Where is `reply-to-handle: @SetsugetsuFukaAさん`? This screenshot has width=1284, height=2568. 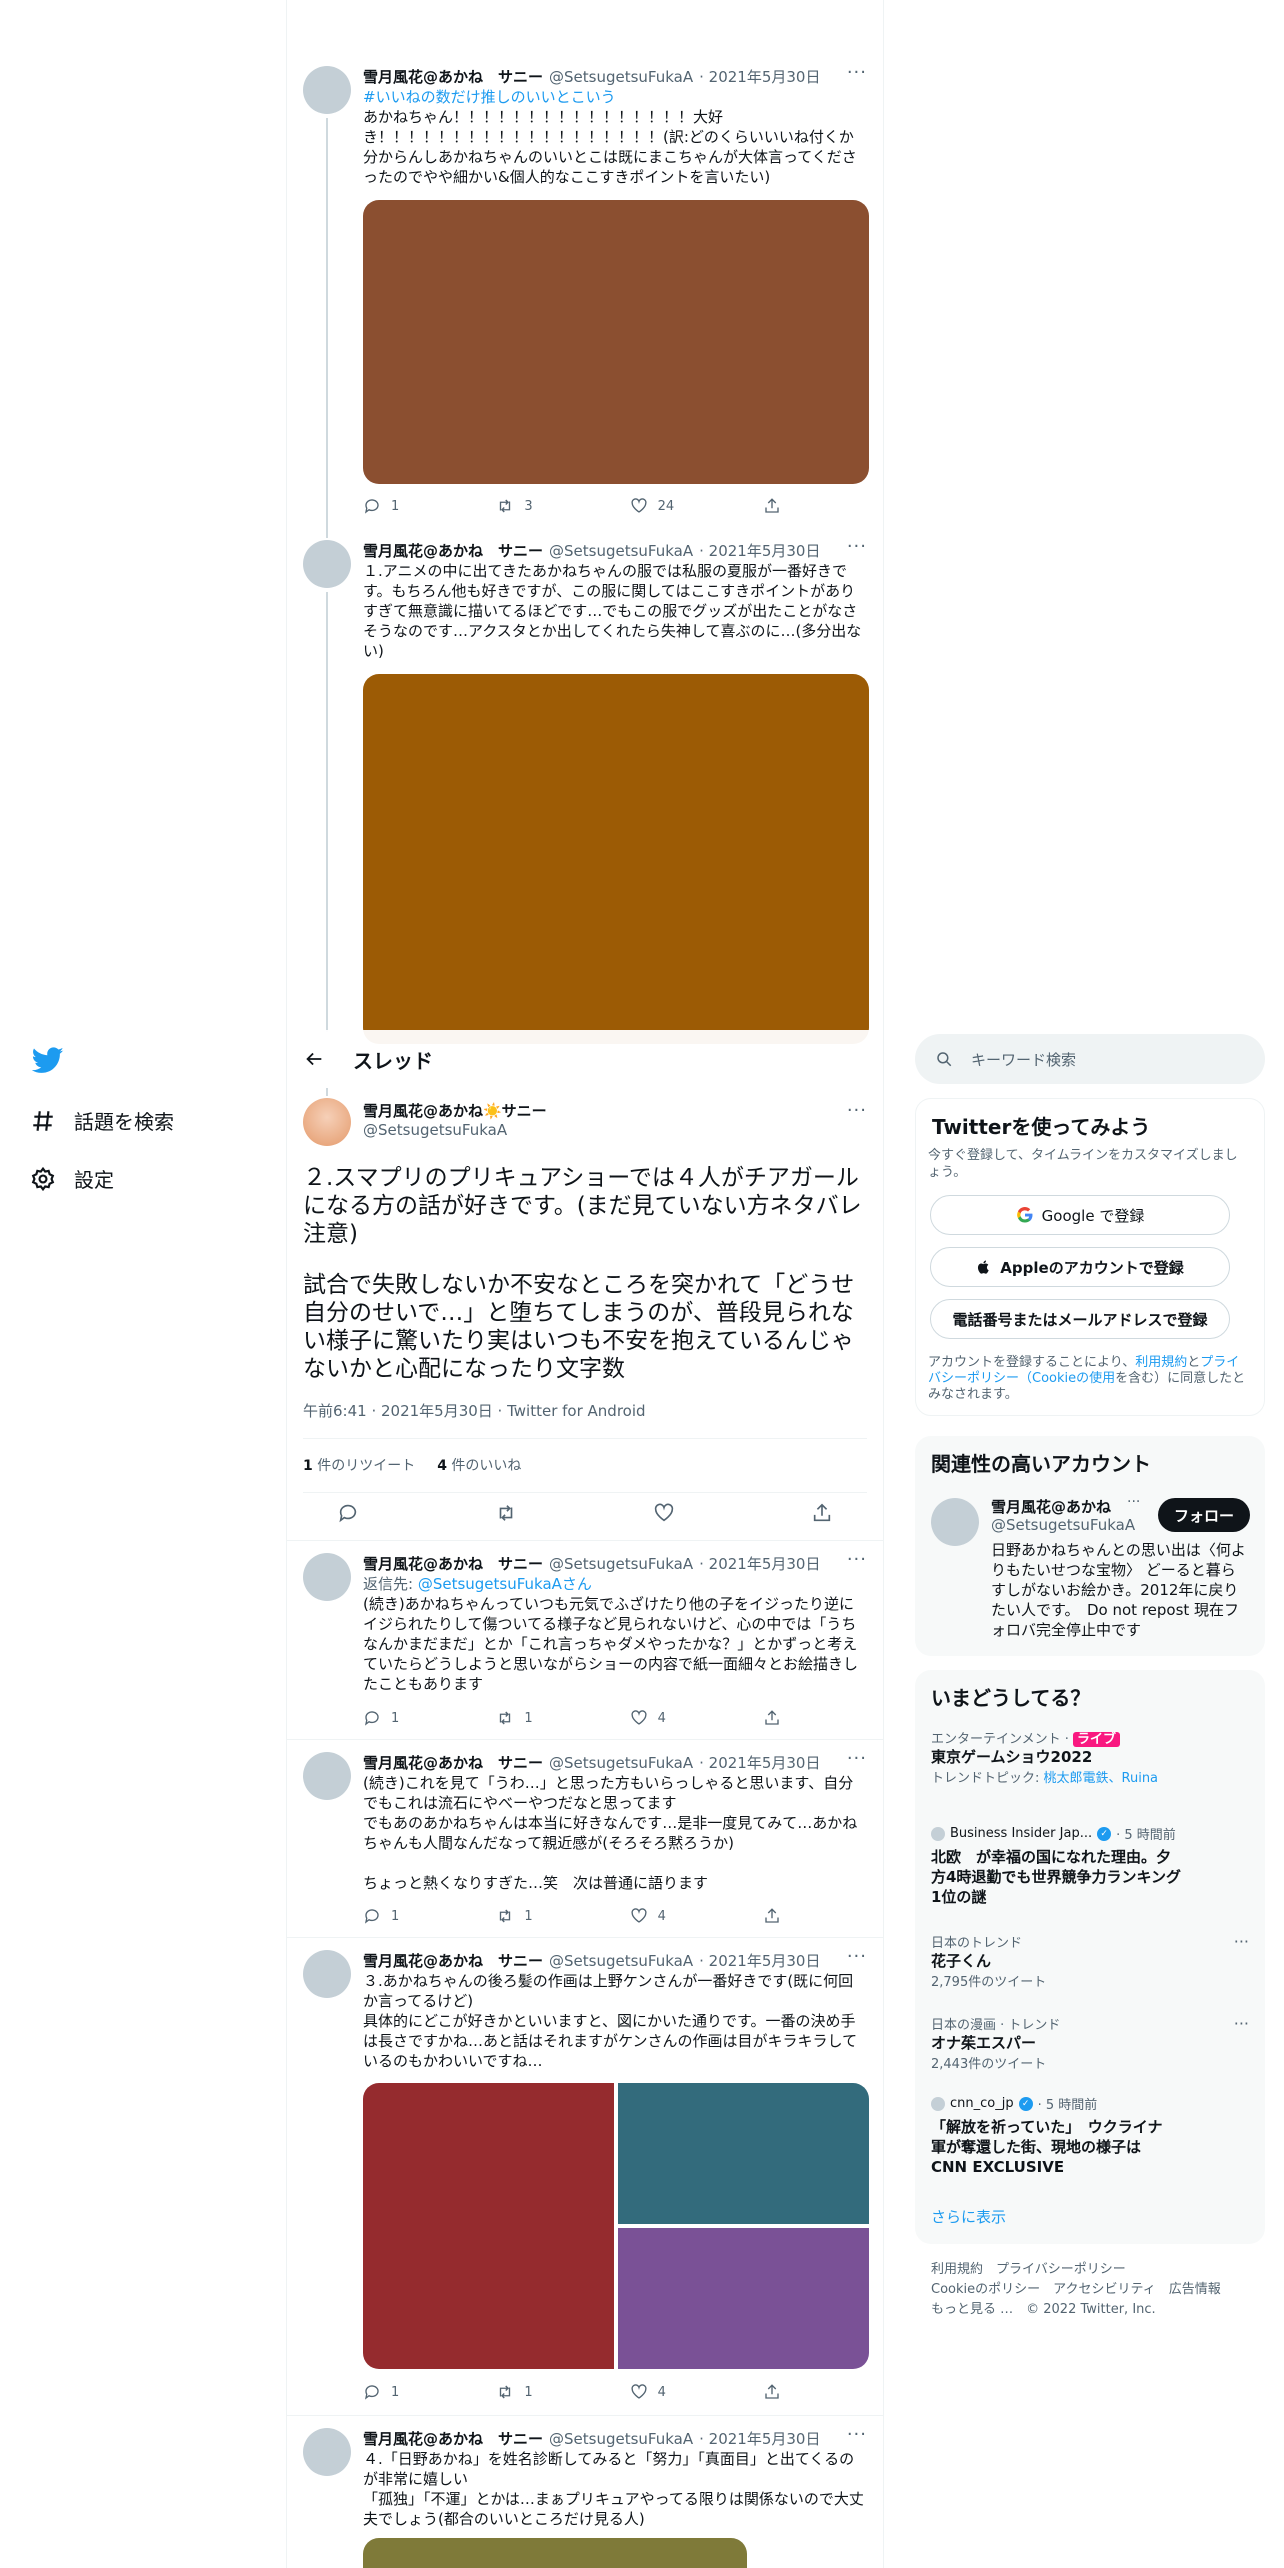 reply-to-handle: @SetsugetsuFukaAさん is located at coordinates (505, 1584).